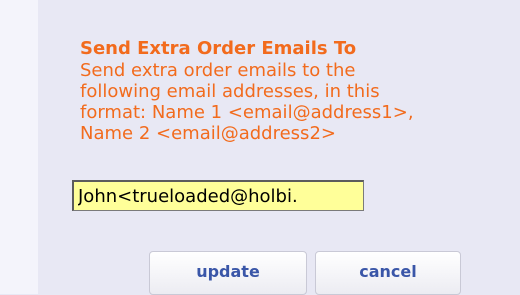 This screenshot has height=295, width=520. I want to click on description-line: format: Name 1 <email@address1>,, so click(247, 112).